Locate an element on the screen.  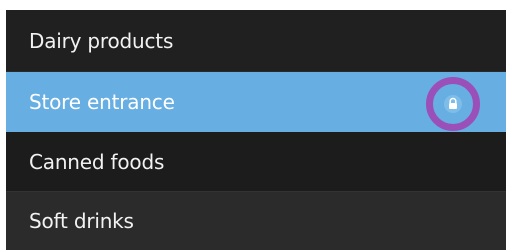
list-item-label: Soft drinks is located at coordinates (81, 221).